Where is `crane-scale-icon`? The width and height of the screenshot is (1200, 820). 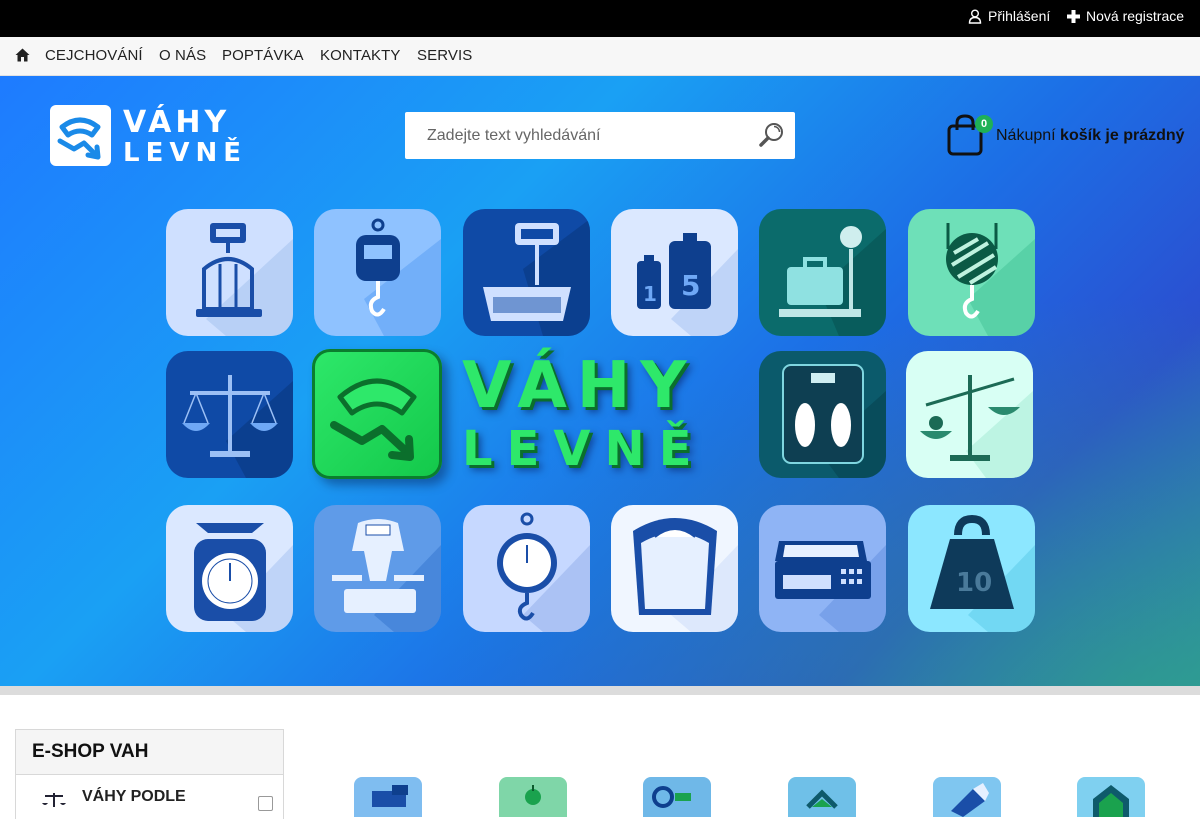 crane-scale-icon is located at coordinates (971, 272).